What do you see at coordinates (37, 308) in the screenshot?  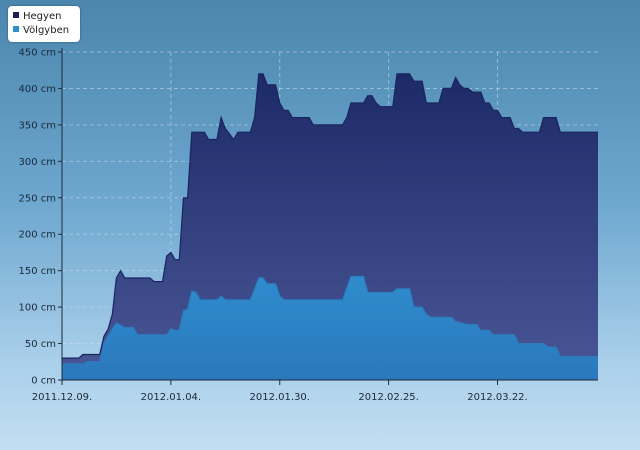 I see `y-tick-label: 100 cm` at bounding box center [37, 308].